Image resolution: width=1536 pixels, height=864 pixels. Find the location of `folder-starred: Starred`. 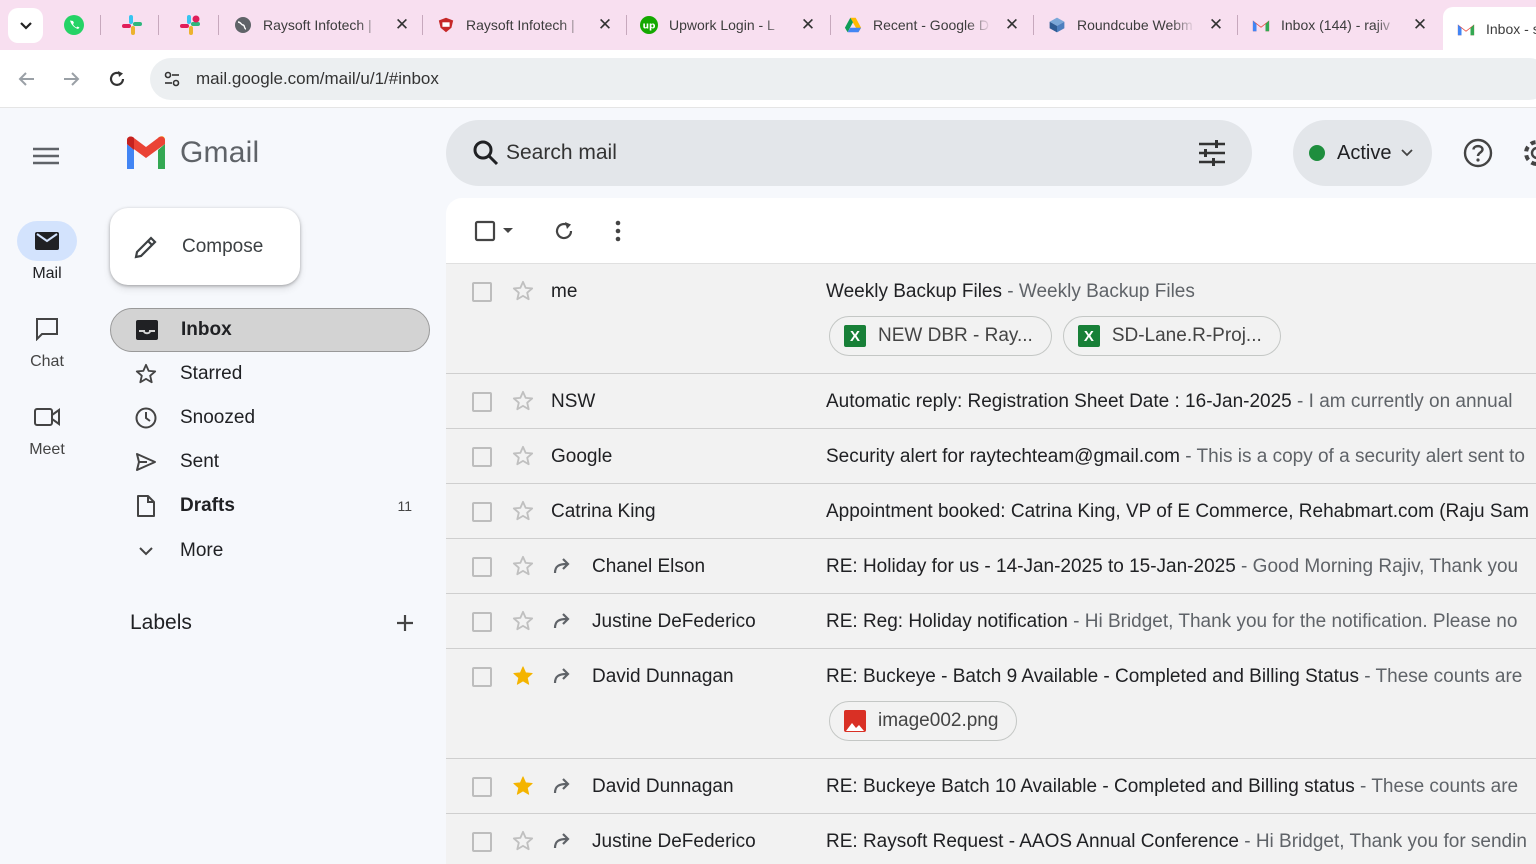

folder-starred: Starred is located at coordinates (270, 374).